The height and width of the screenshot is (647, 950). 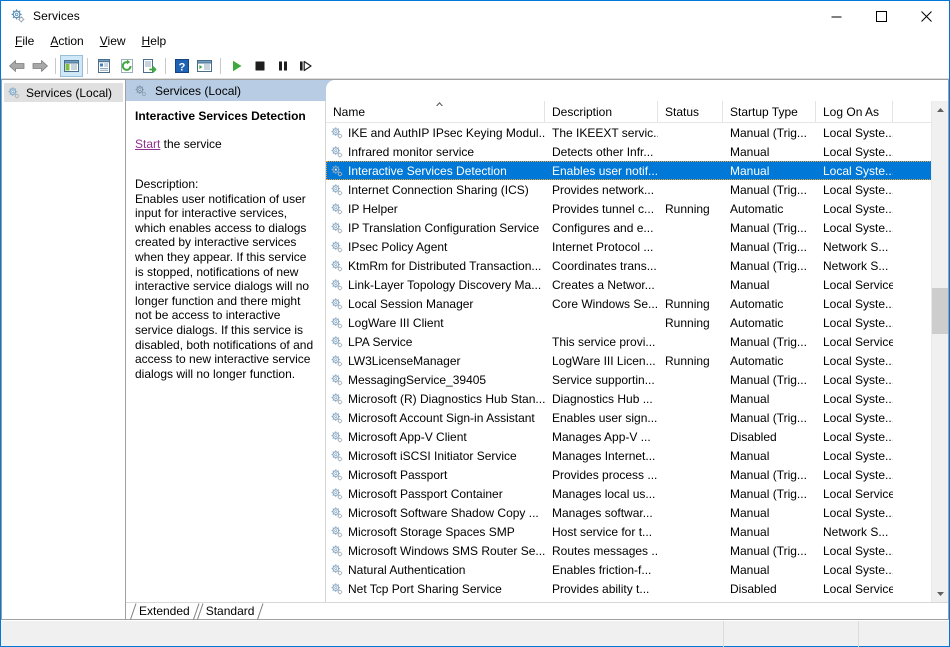 What do you see at coordinates (769, 111) in the screenshot?
I see `column-header-startup-type: Startup Type` at bounding box center [769, 111].